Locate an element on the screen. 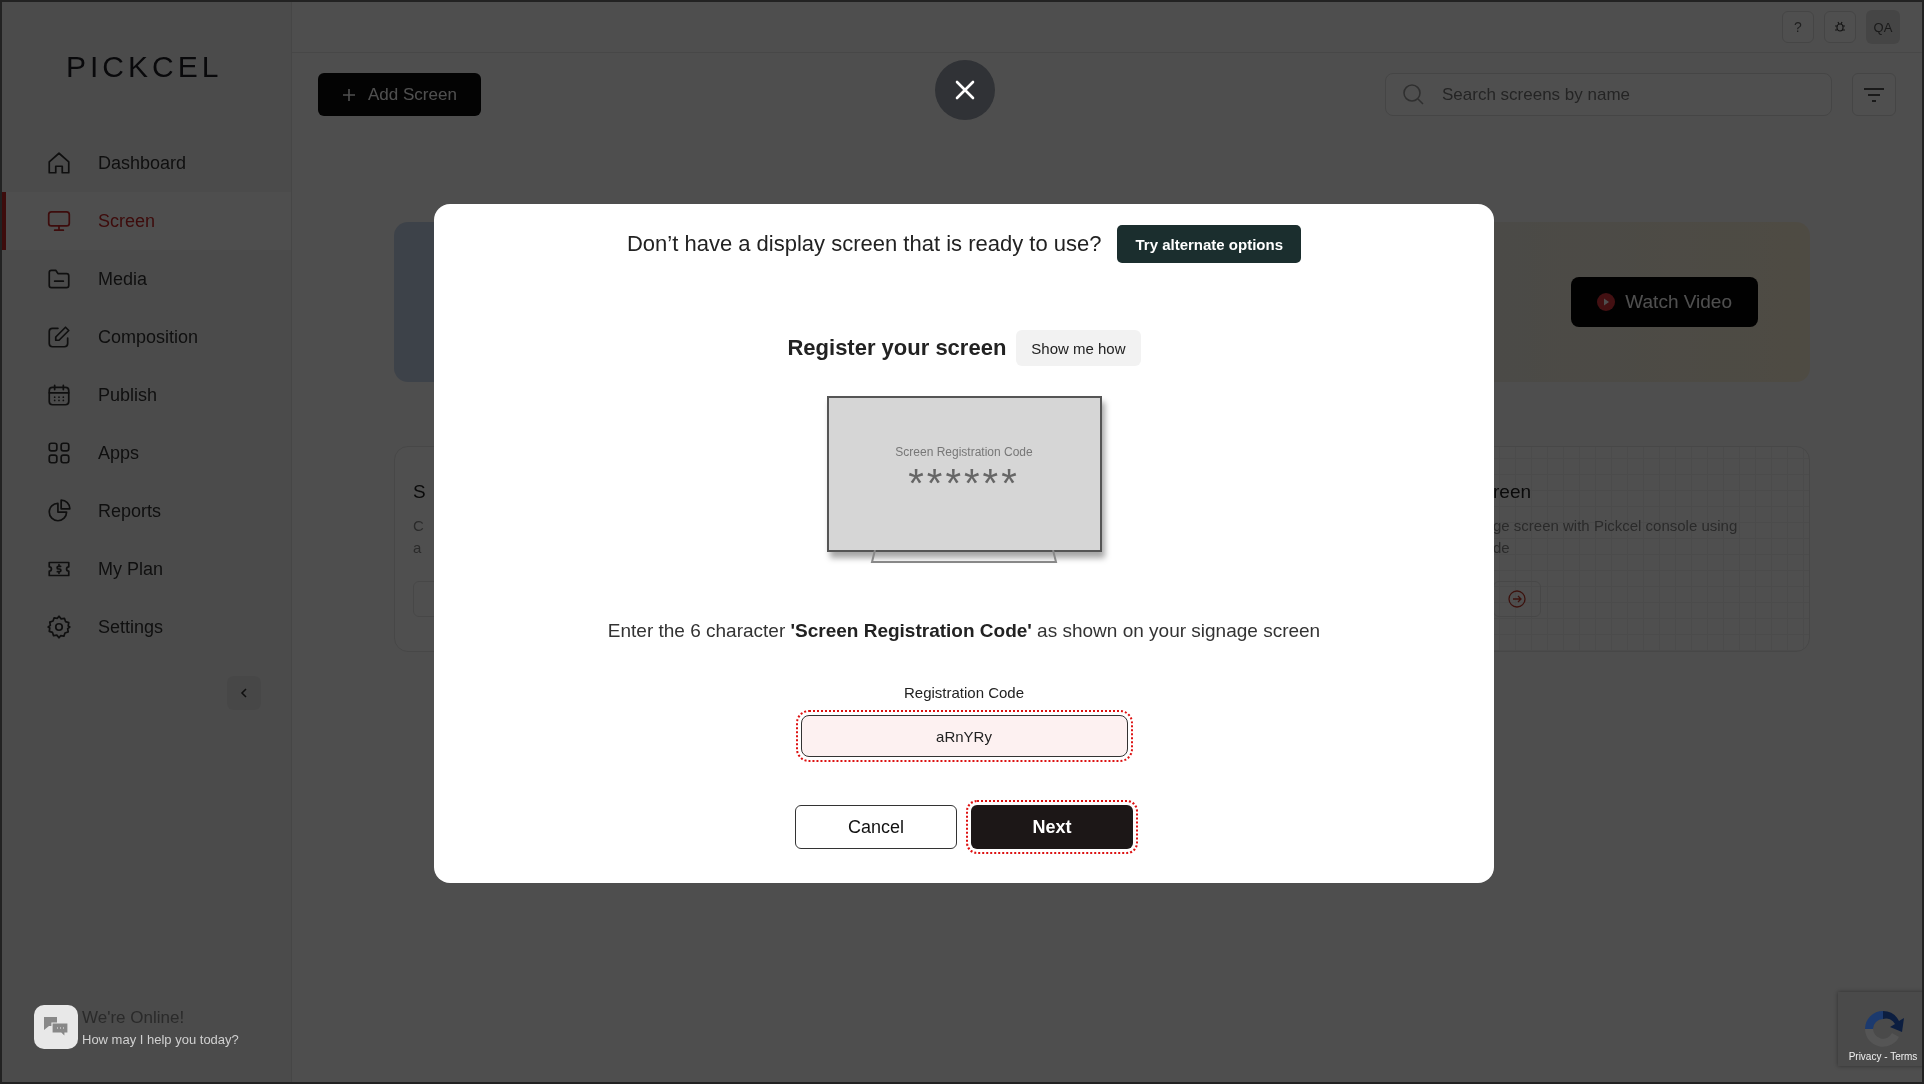 This screenshot has height=1084, width=1924. chat-subtitle: How may I help you today? is located at coordinates (160, 1039).